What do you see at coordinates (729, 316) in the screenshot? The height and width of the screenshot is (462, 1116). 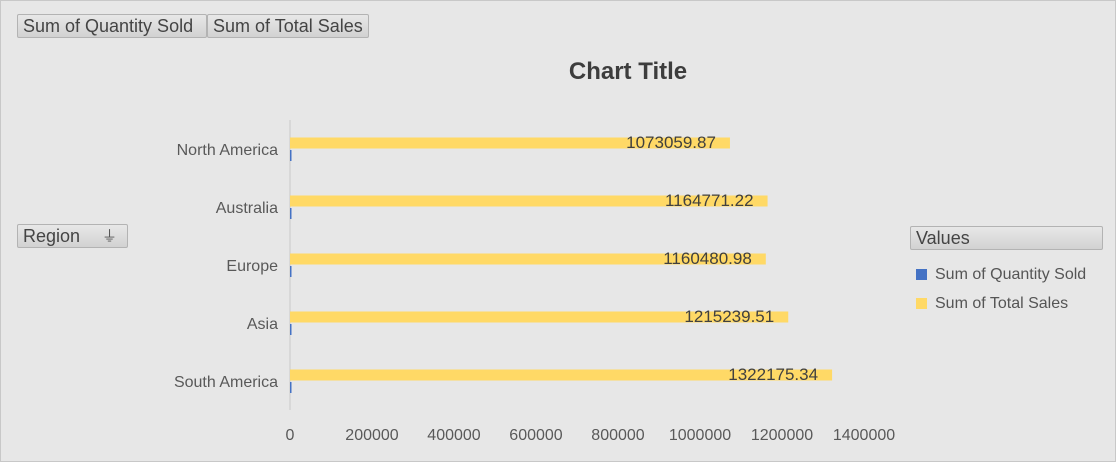 I see `data-label: 1215239.51` at bounding box center [729, 316].